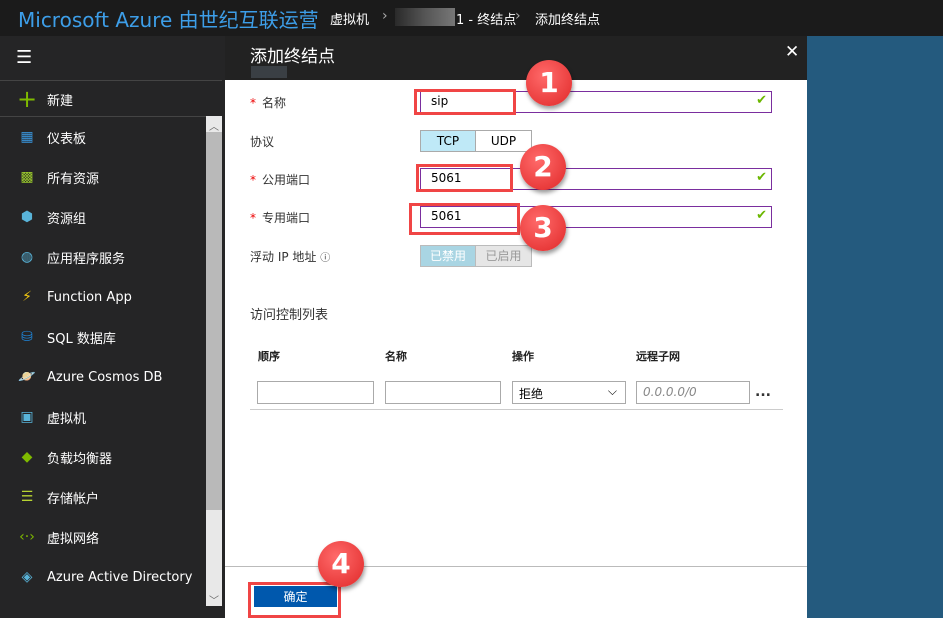 The image size is (943, 618). What do you see at coordinates (568, 20) in the screenshot?
I see `breadcrumb-add-endpoint: 添加终结点` at bounding box center [568, 20].